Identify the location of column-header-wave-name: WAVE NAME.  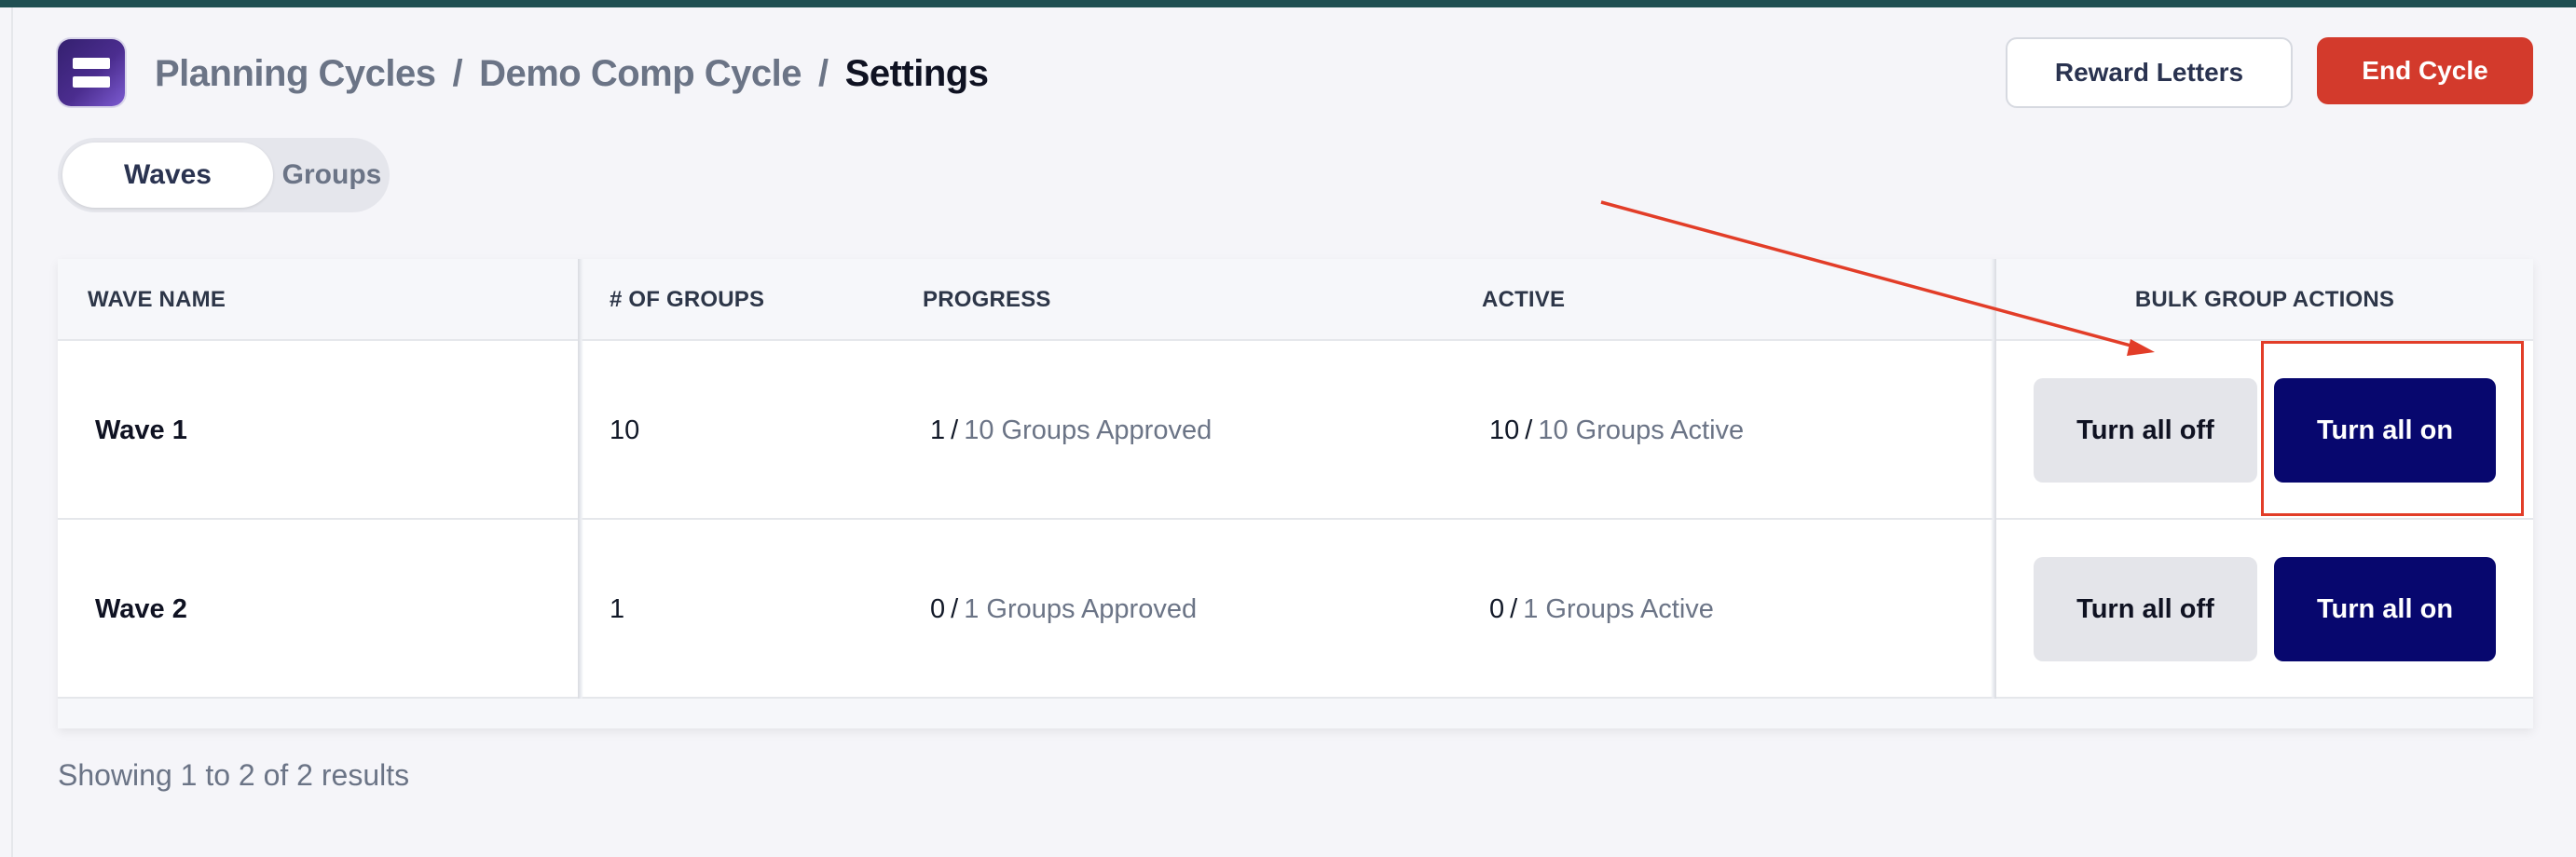
(157, 299).